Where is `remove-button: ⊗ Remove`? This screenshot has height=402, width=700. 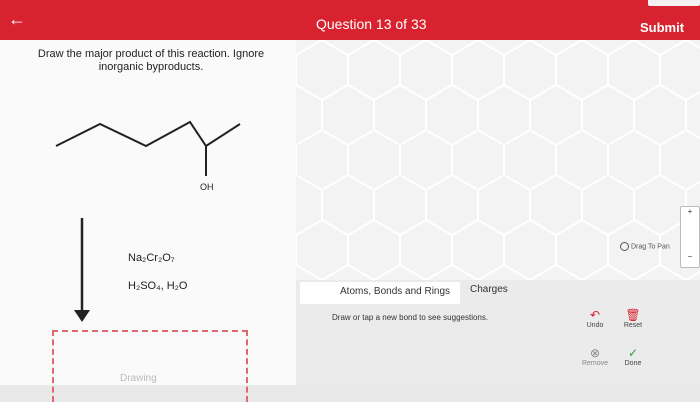
remove-button: ⊗ Remove is located at coordinates (595, 356).